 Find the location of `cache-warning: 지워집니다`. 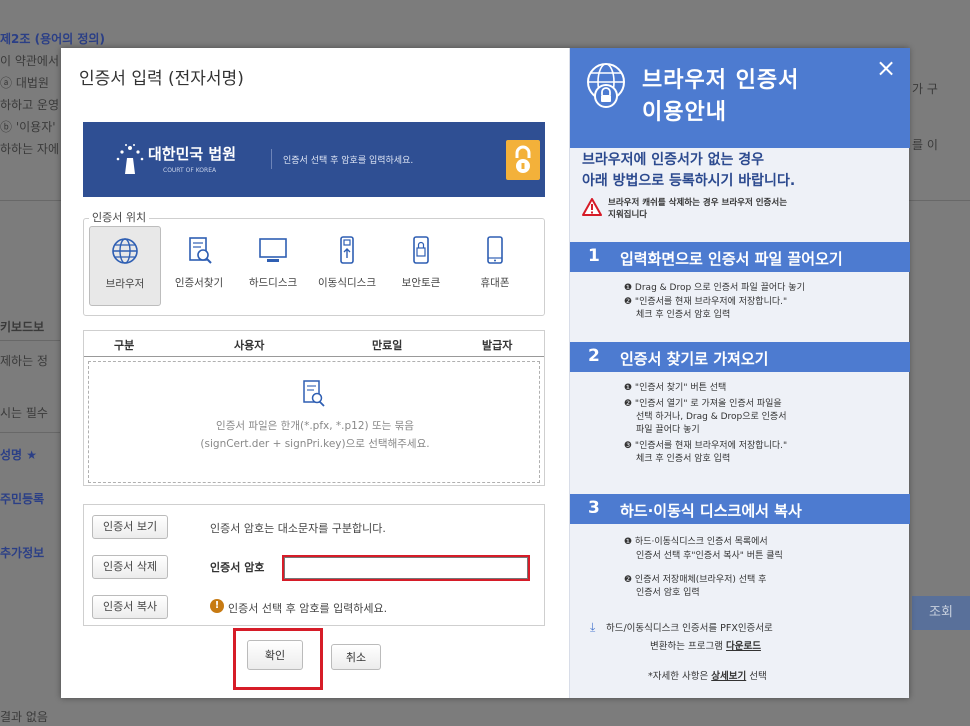

cache-warning: 지워집니다 is located at coordinates (628, 215).